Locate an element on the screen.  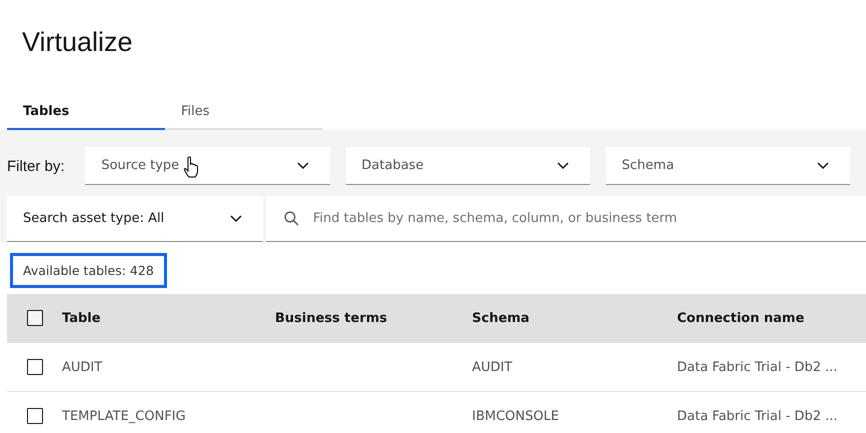
dropdown: Schema is located at coordinates (728, 166).